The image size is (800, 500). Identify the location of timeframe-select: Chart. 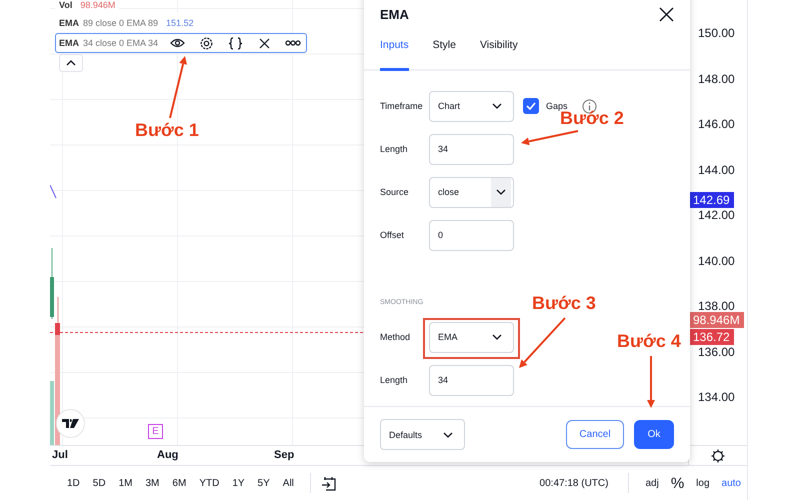
(471, 106).